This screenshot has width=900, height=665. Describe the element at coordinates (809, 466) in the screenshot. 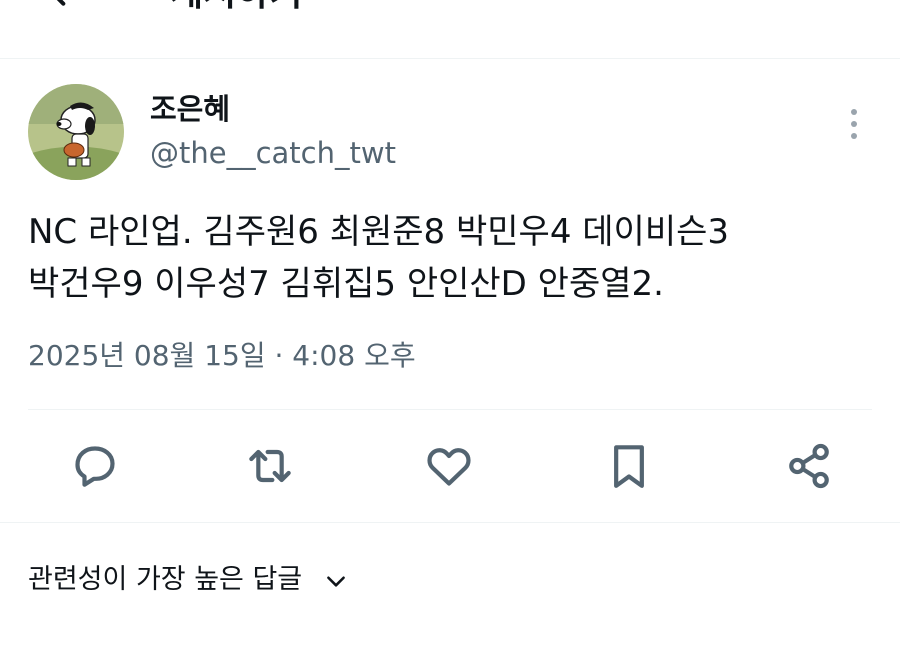

I see `share-icon` at that location.